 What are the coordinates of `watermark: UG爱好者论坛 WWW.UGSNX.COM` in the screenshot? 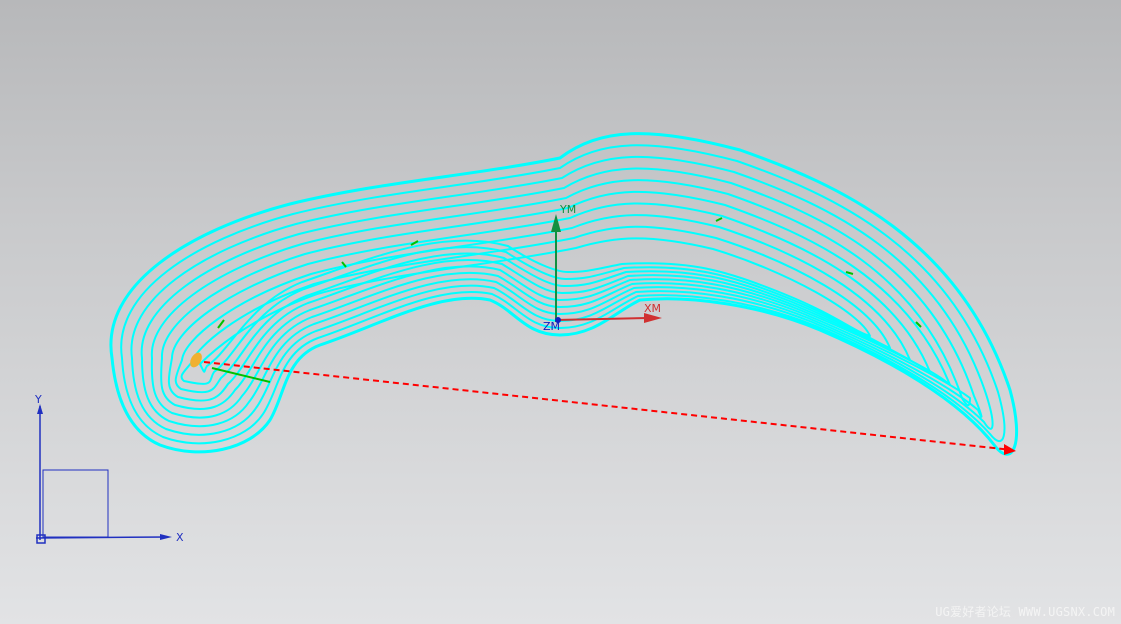 It's located at (1025, 612).